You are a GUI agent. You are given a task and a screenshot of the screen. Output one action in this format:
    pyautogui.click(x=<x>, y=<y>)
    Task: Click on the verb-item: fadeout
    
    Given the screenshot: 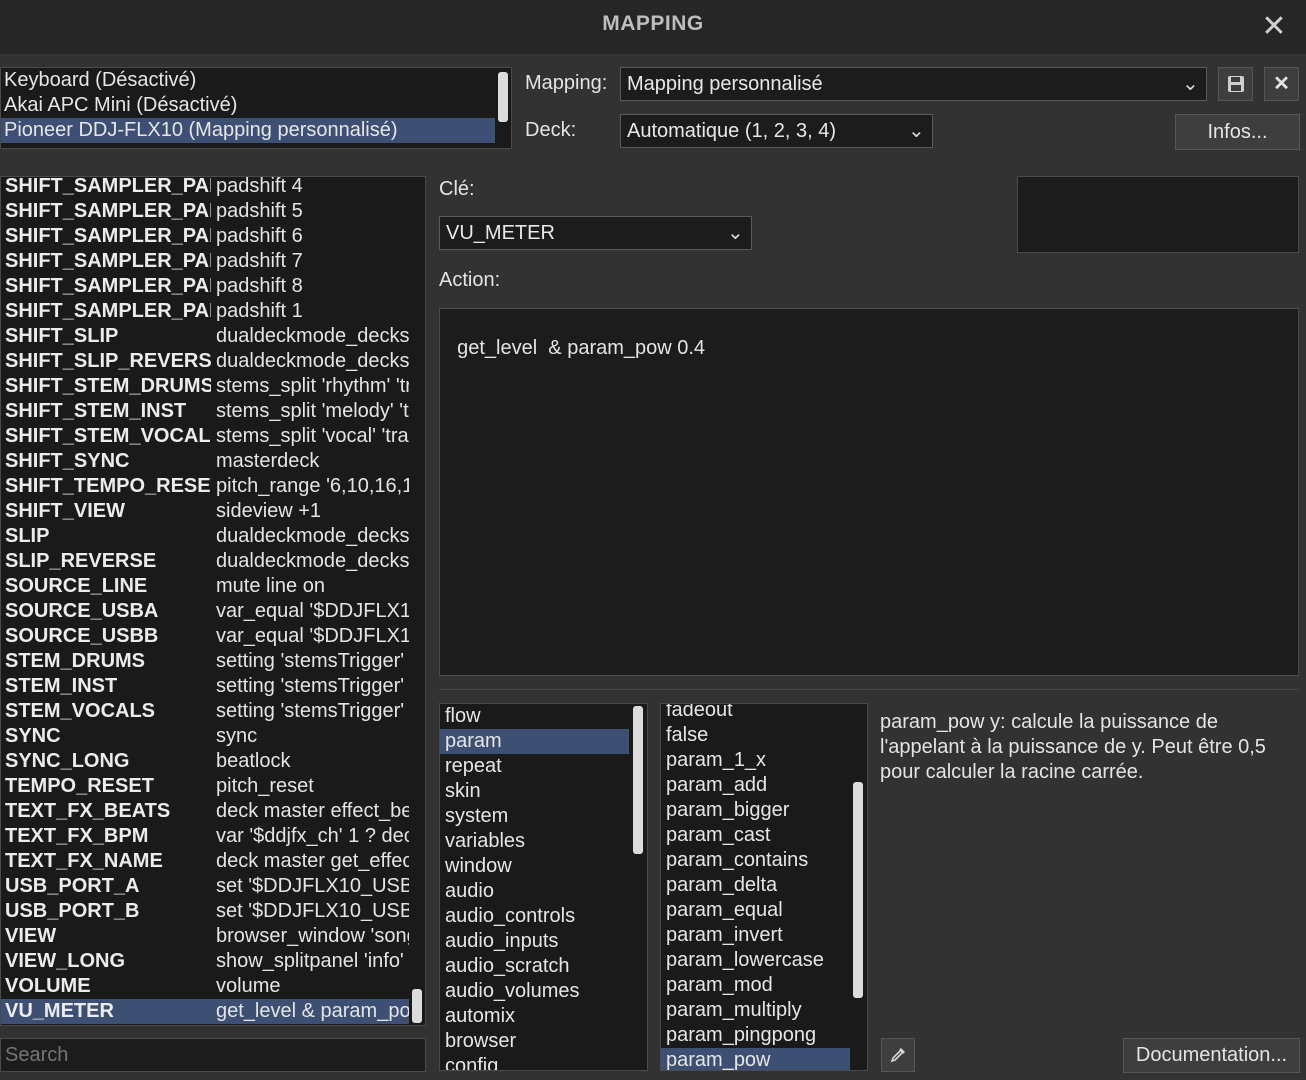 What is the action you would take?
    pyautogui.click(x=755, y=713)
    